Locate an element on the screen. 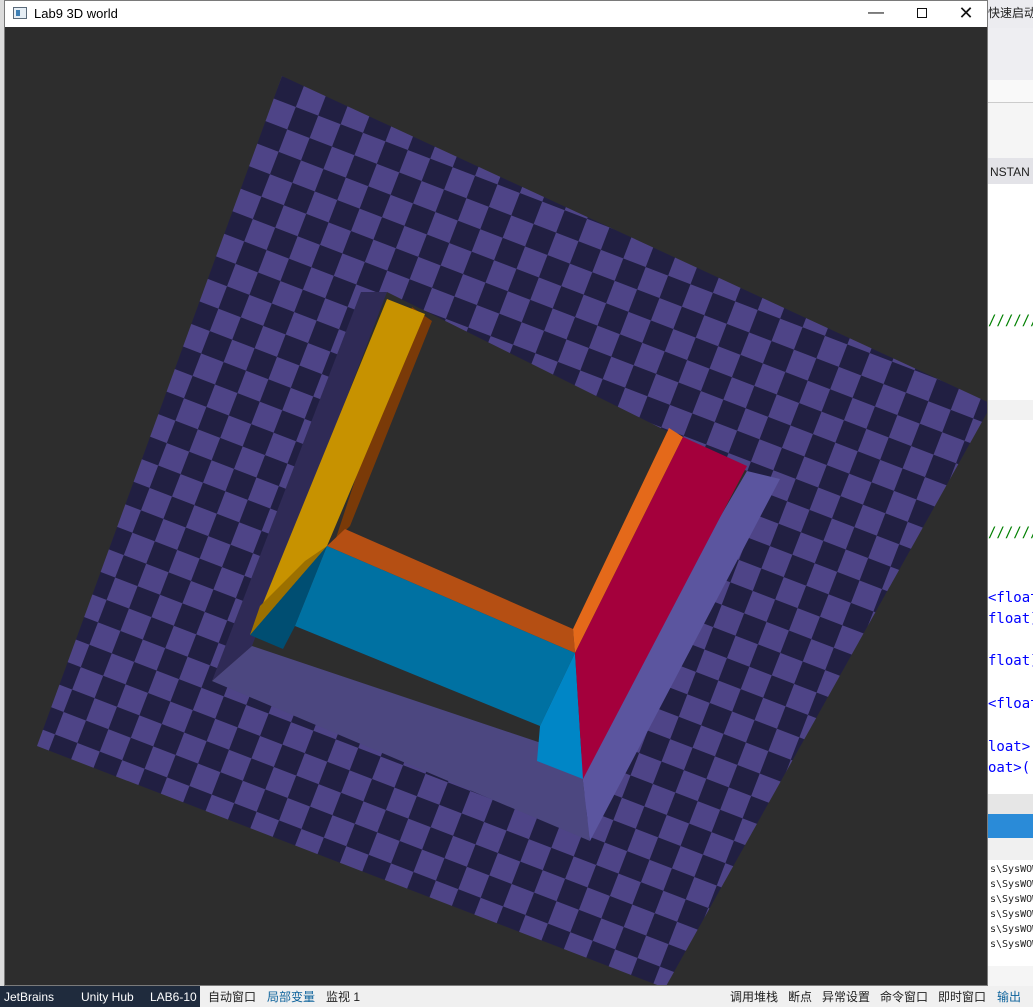 Image resolution: width=1033 pixels, height=1007 pixels. ide-dropdown-text: NSTAN is located at coordinates (1010, 172).